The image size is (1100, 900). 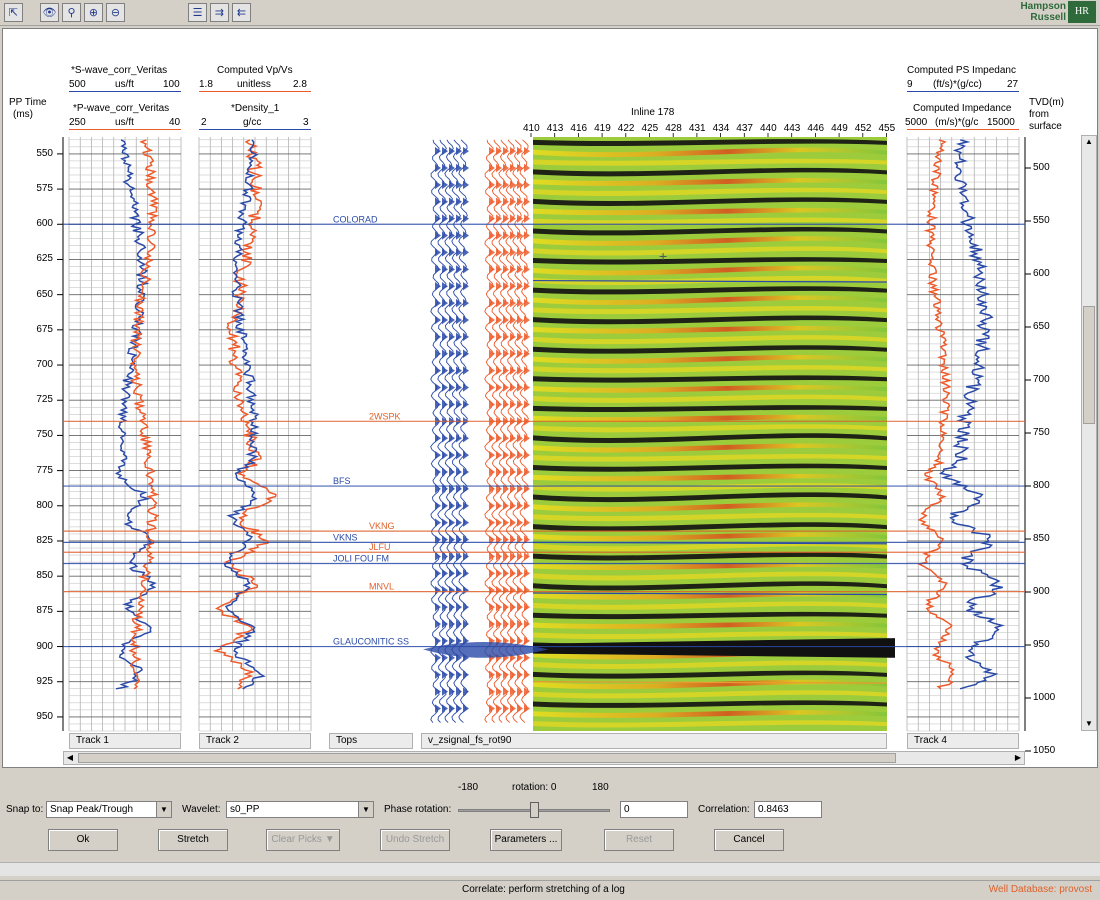 I want to click on vertical-scrollbar: ▲ ▼, so click(x=1089, y=433).